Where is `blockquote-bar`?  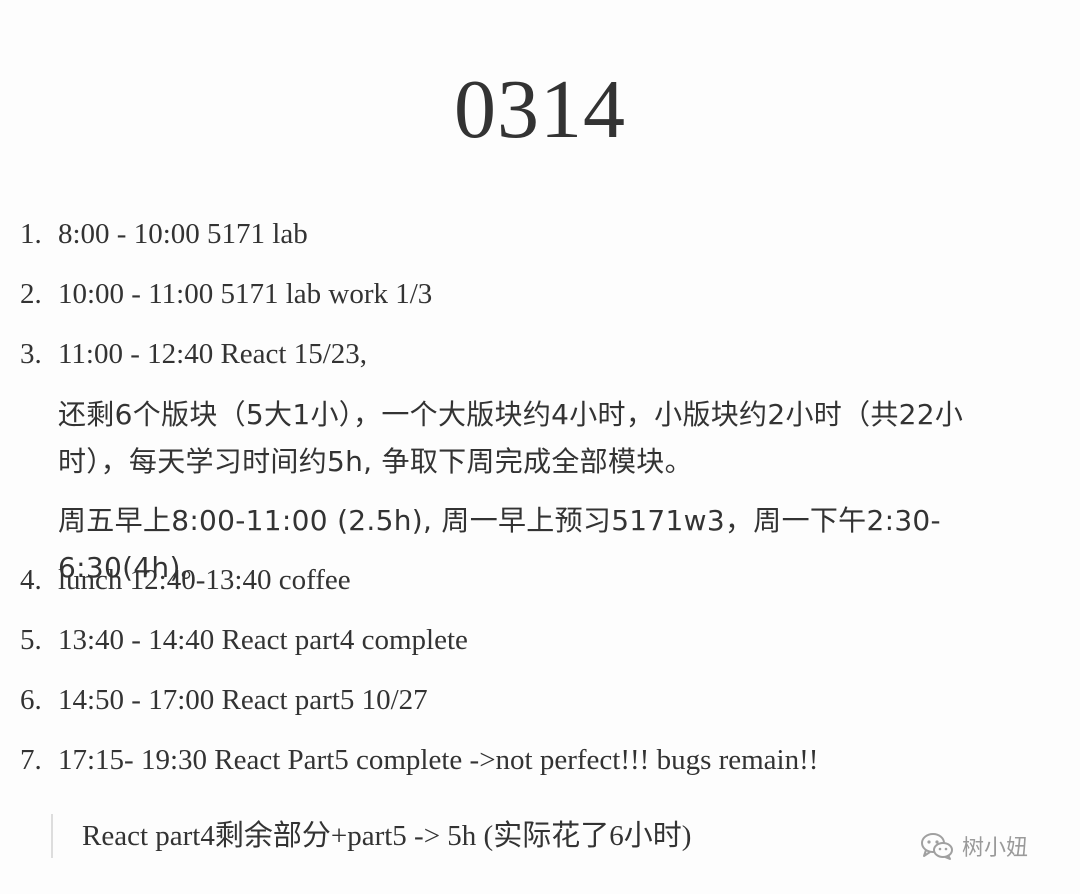 blockquote-bar is located at coordinates (52, 836).